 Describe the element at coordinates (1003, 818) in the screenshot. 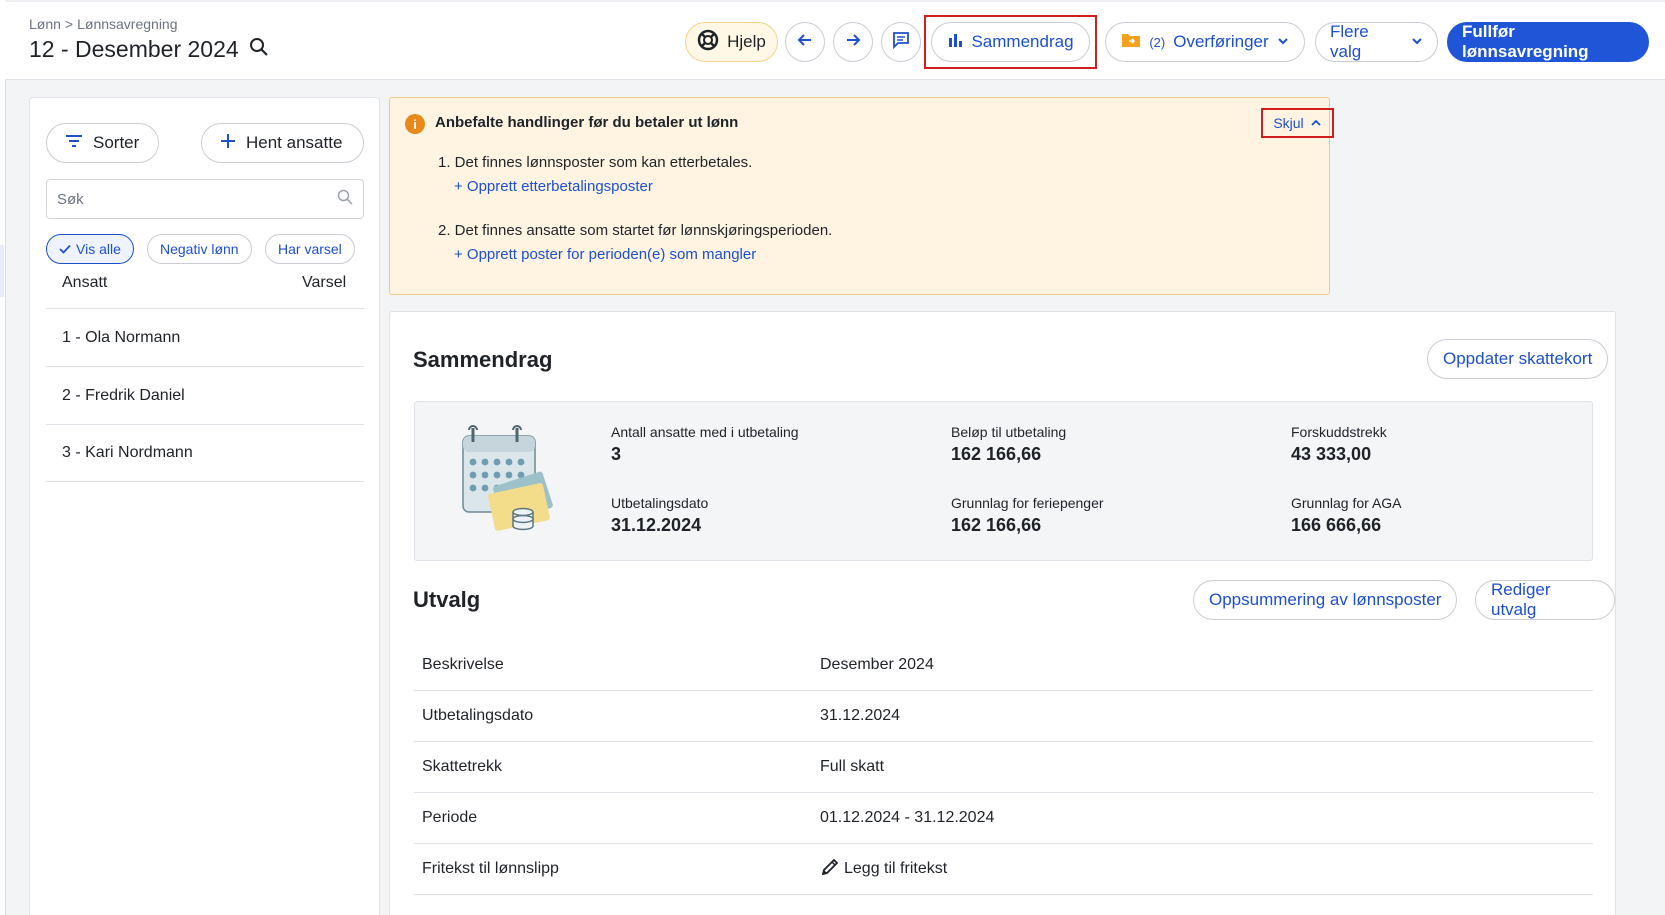

I see `table-row: Periode 01.12.2024 - 31.12.2024` at that location.